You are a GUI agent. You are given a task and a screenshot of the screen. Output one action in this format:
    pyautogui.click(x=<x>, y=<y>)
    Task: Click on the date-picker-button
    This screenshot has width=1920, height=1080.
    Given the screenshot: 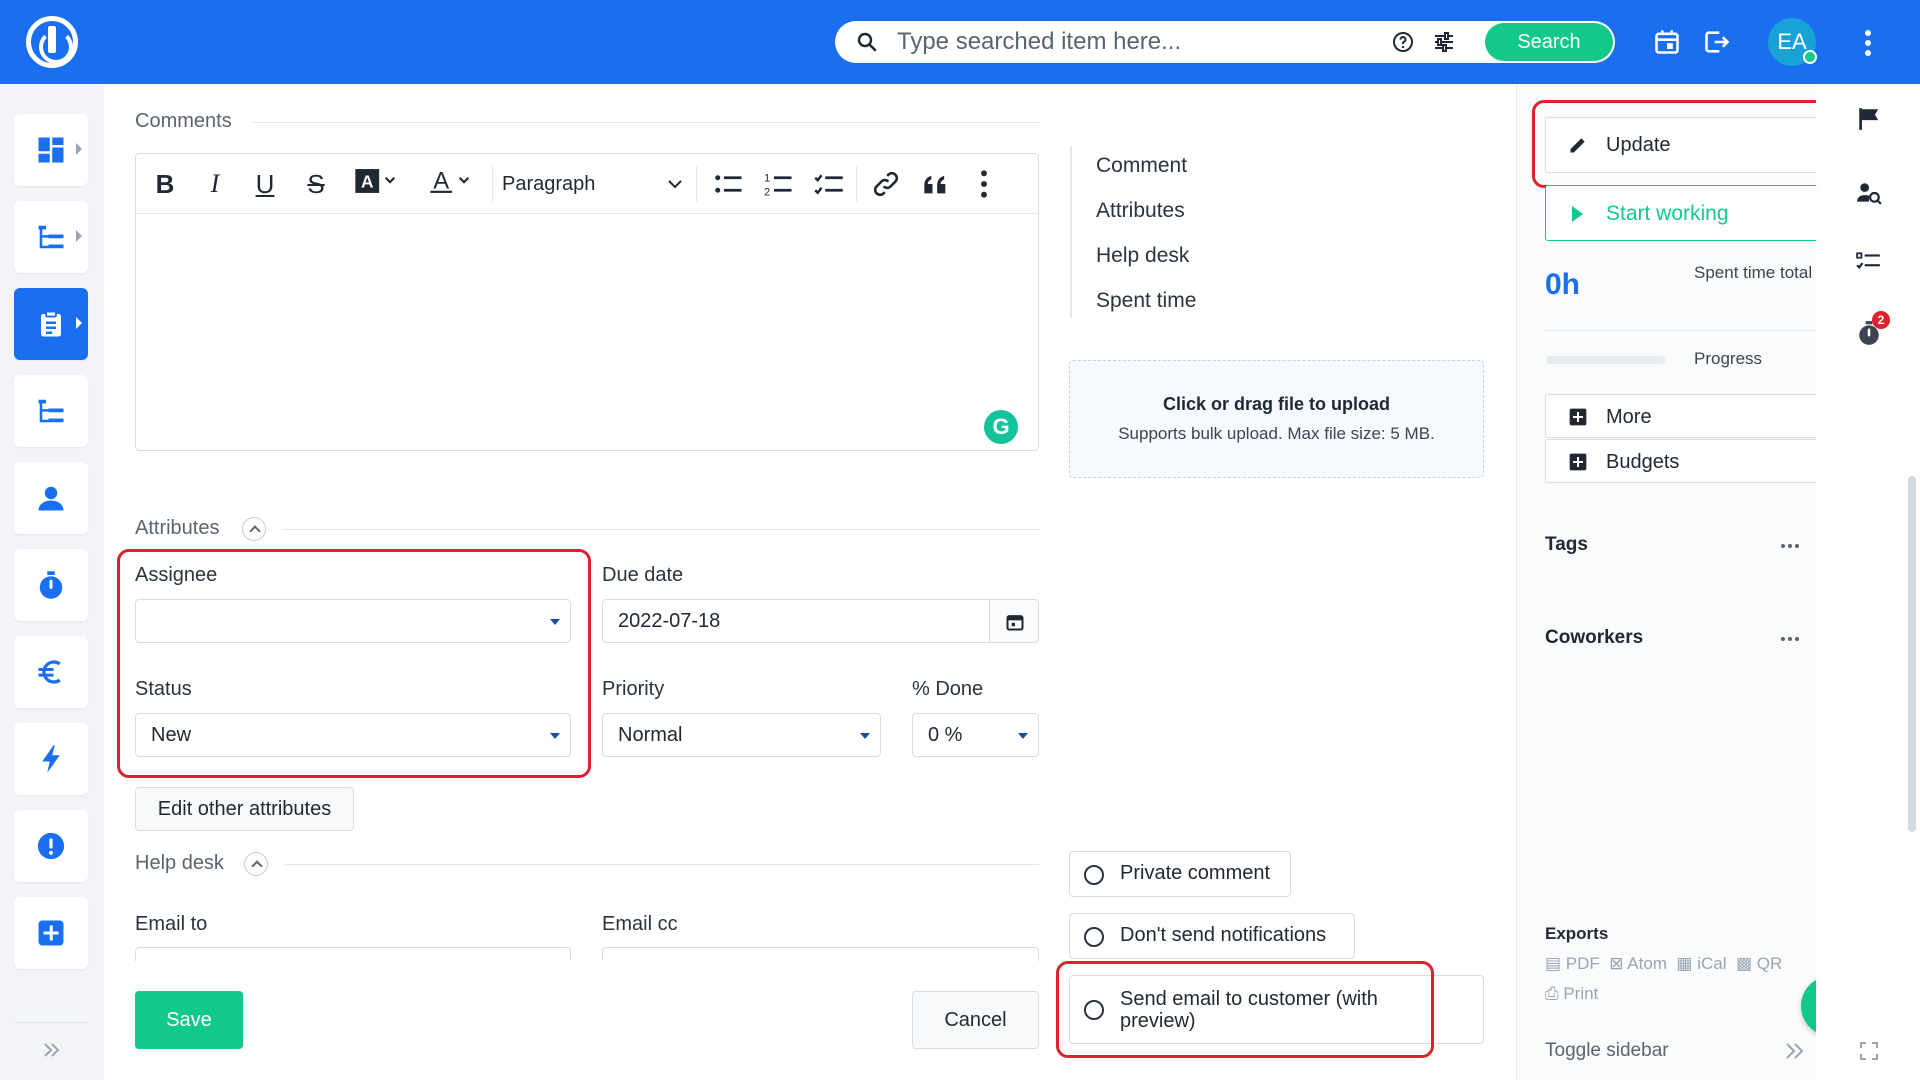 What is the action you would take?
    pyautogui.click(x=1014, y=621)
    